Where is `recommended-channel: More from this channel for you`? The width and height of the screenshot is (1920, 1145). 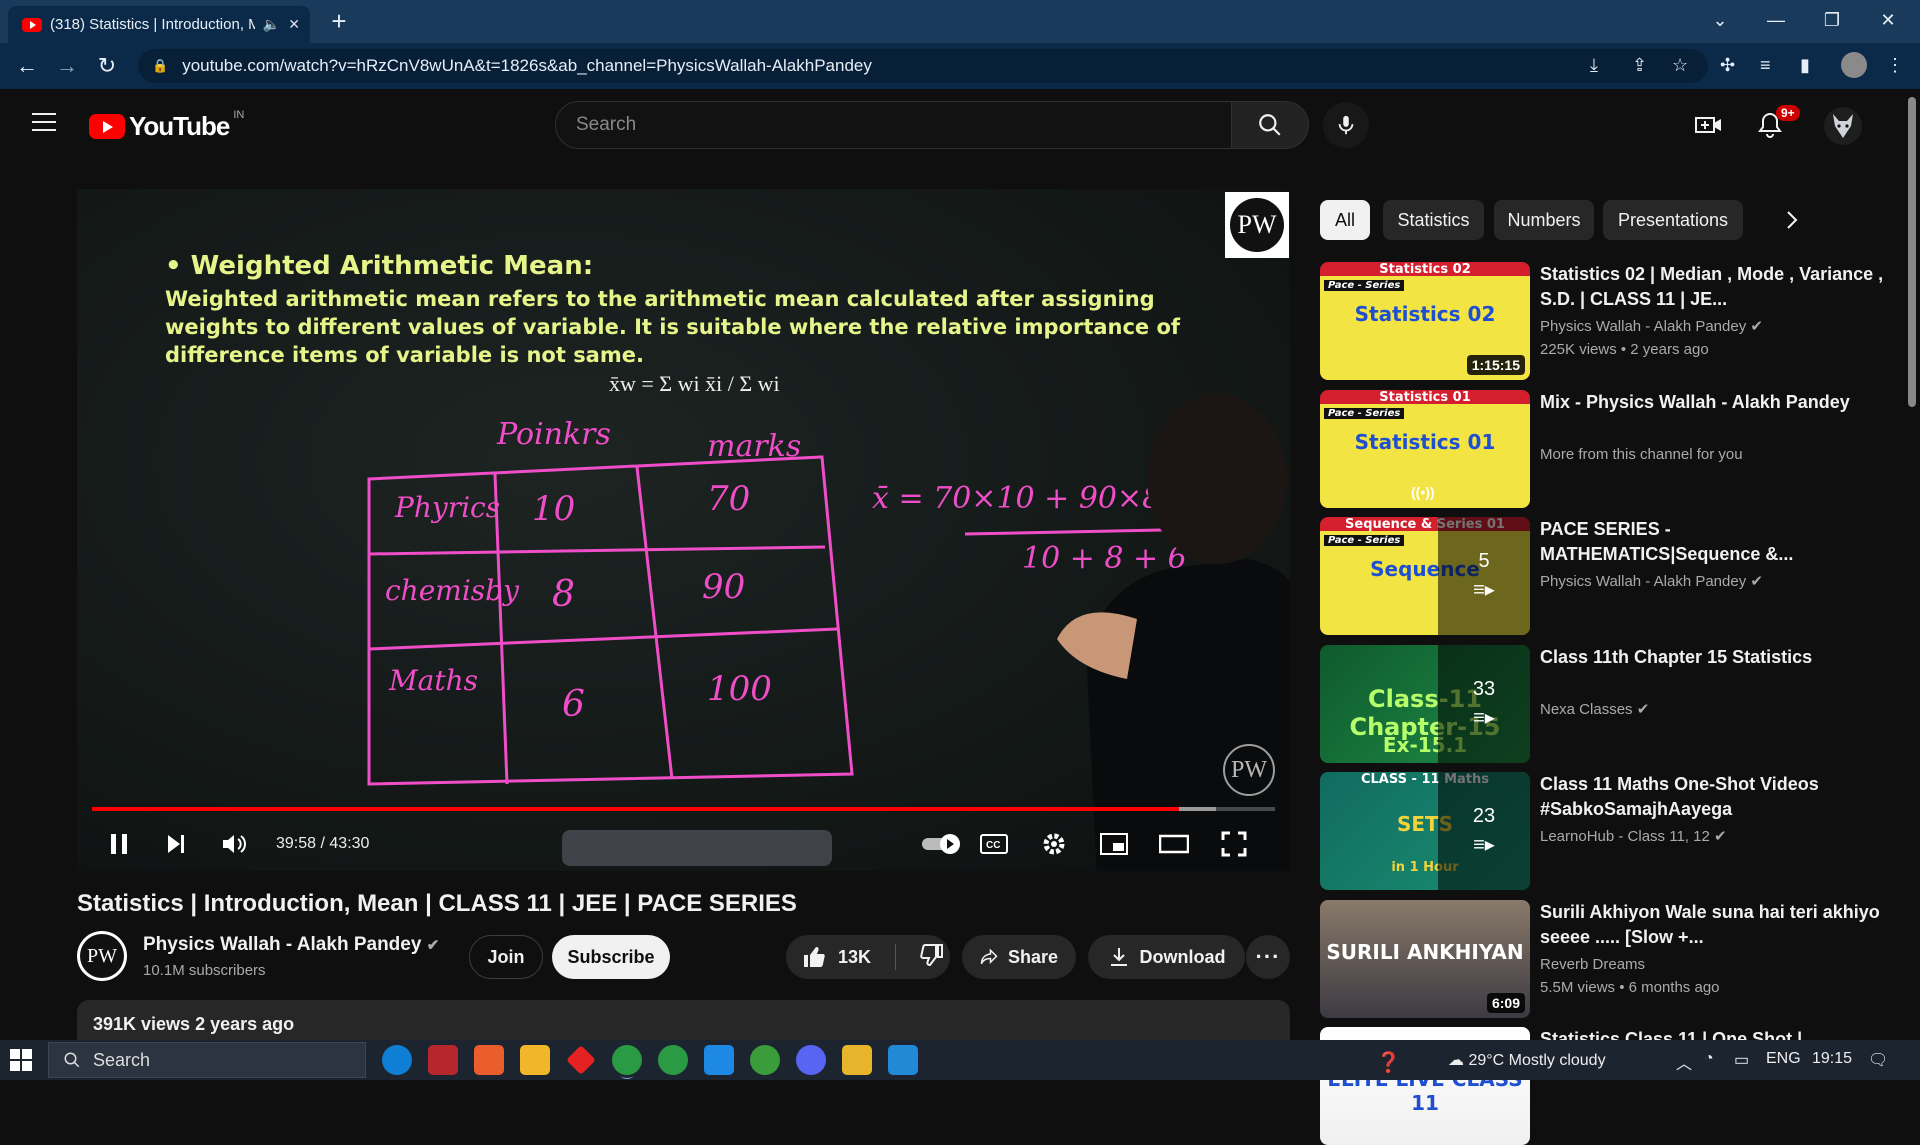
recommended-channel: More from this channel for you is located at coordinates (1641, 455).